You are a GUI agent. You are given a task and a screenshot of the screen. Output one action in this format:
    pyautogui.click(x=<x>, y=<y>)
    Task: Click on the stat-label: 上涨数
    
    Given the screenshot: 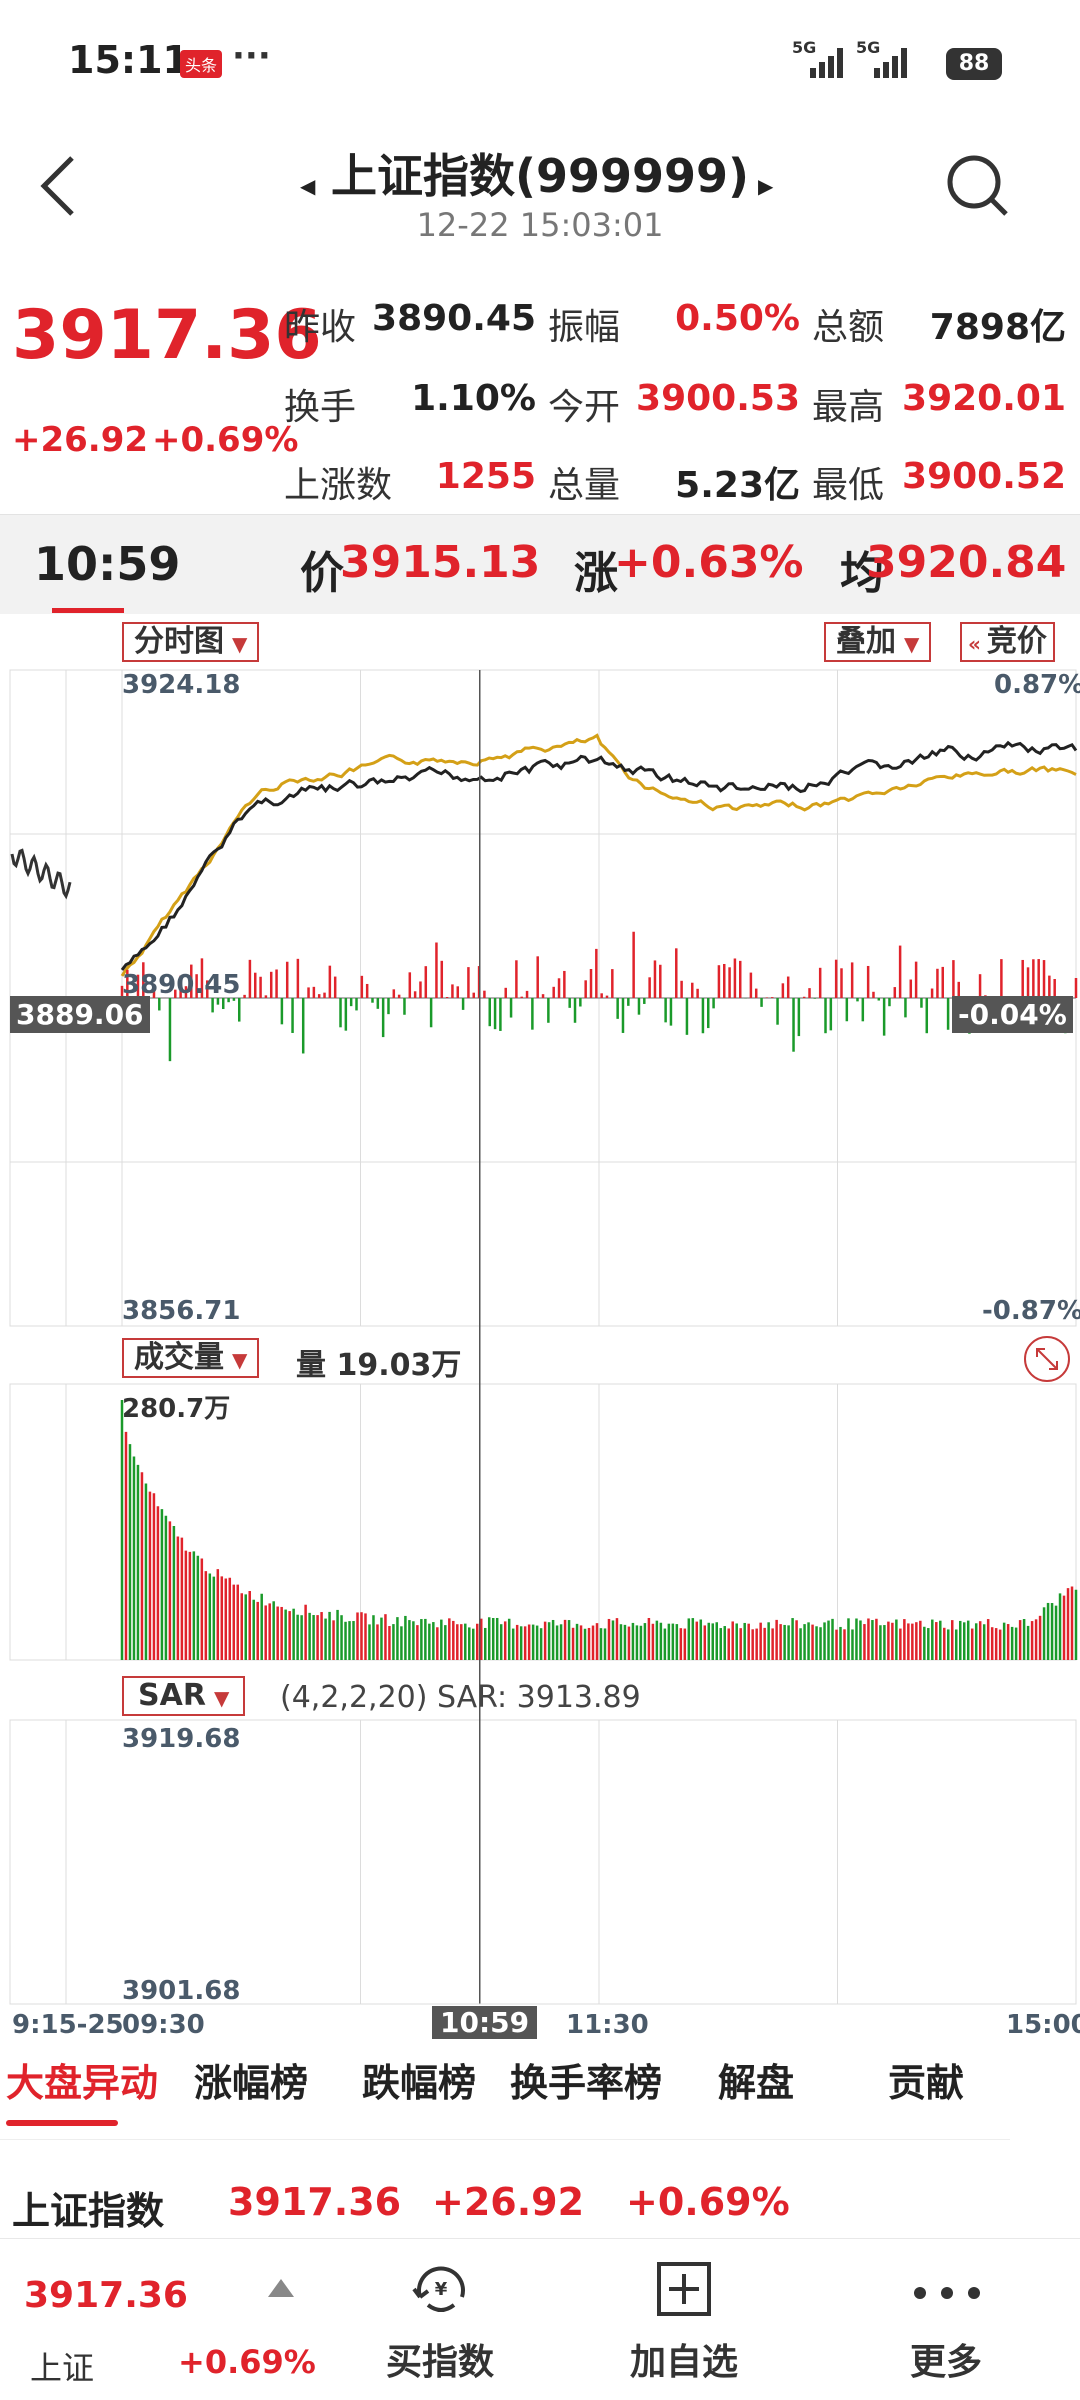 What is the action you would take?
    pyautogui.click(x=338, y=485)
    